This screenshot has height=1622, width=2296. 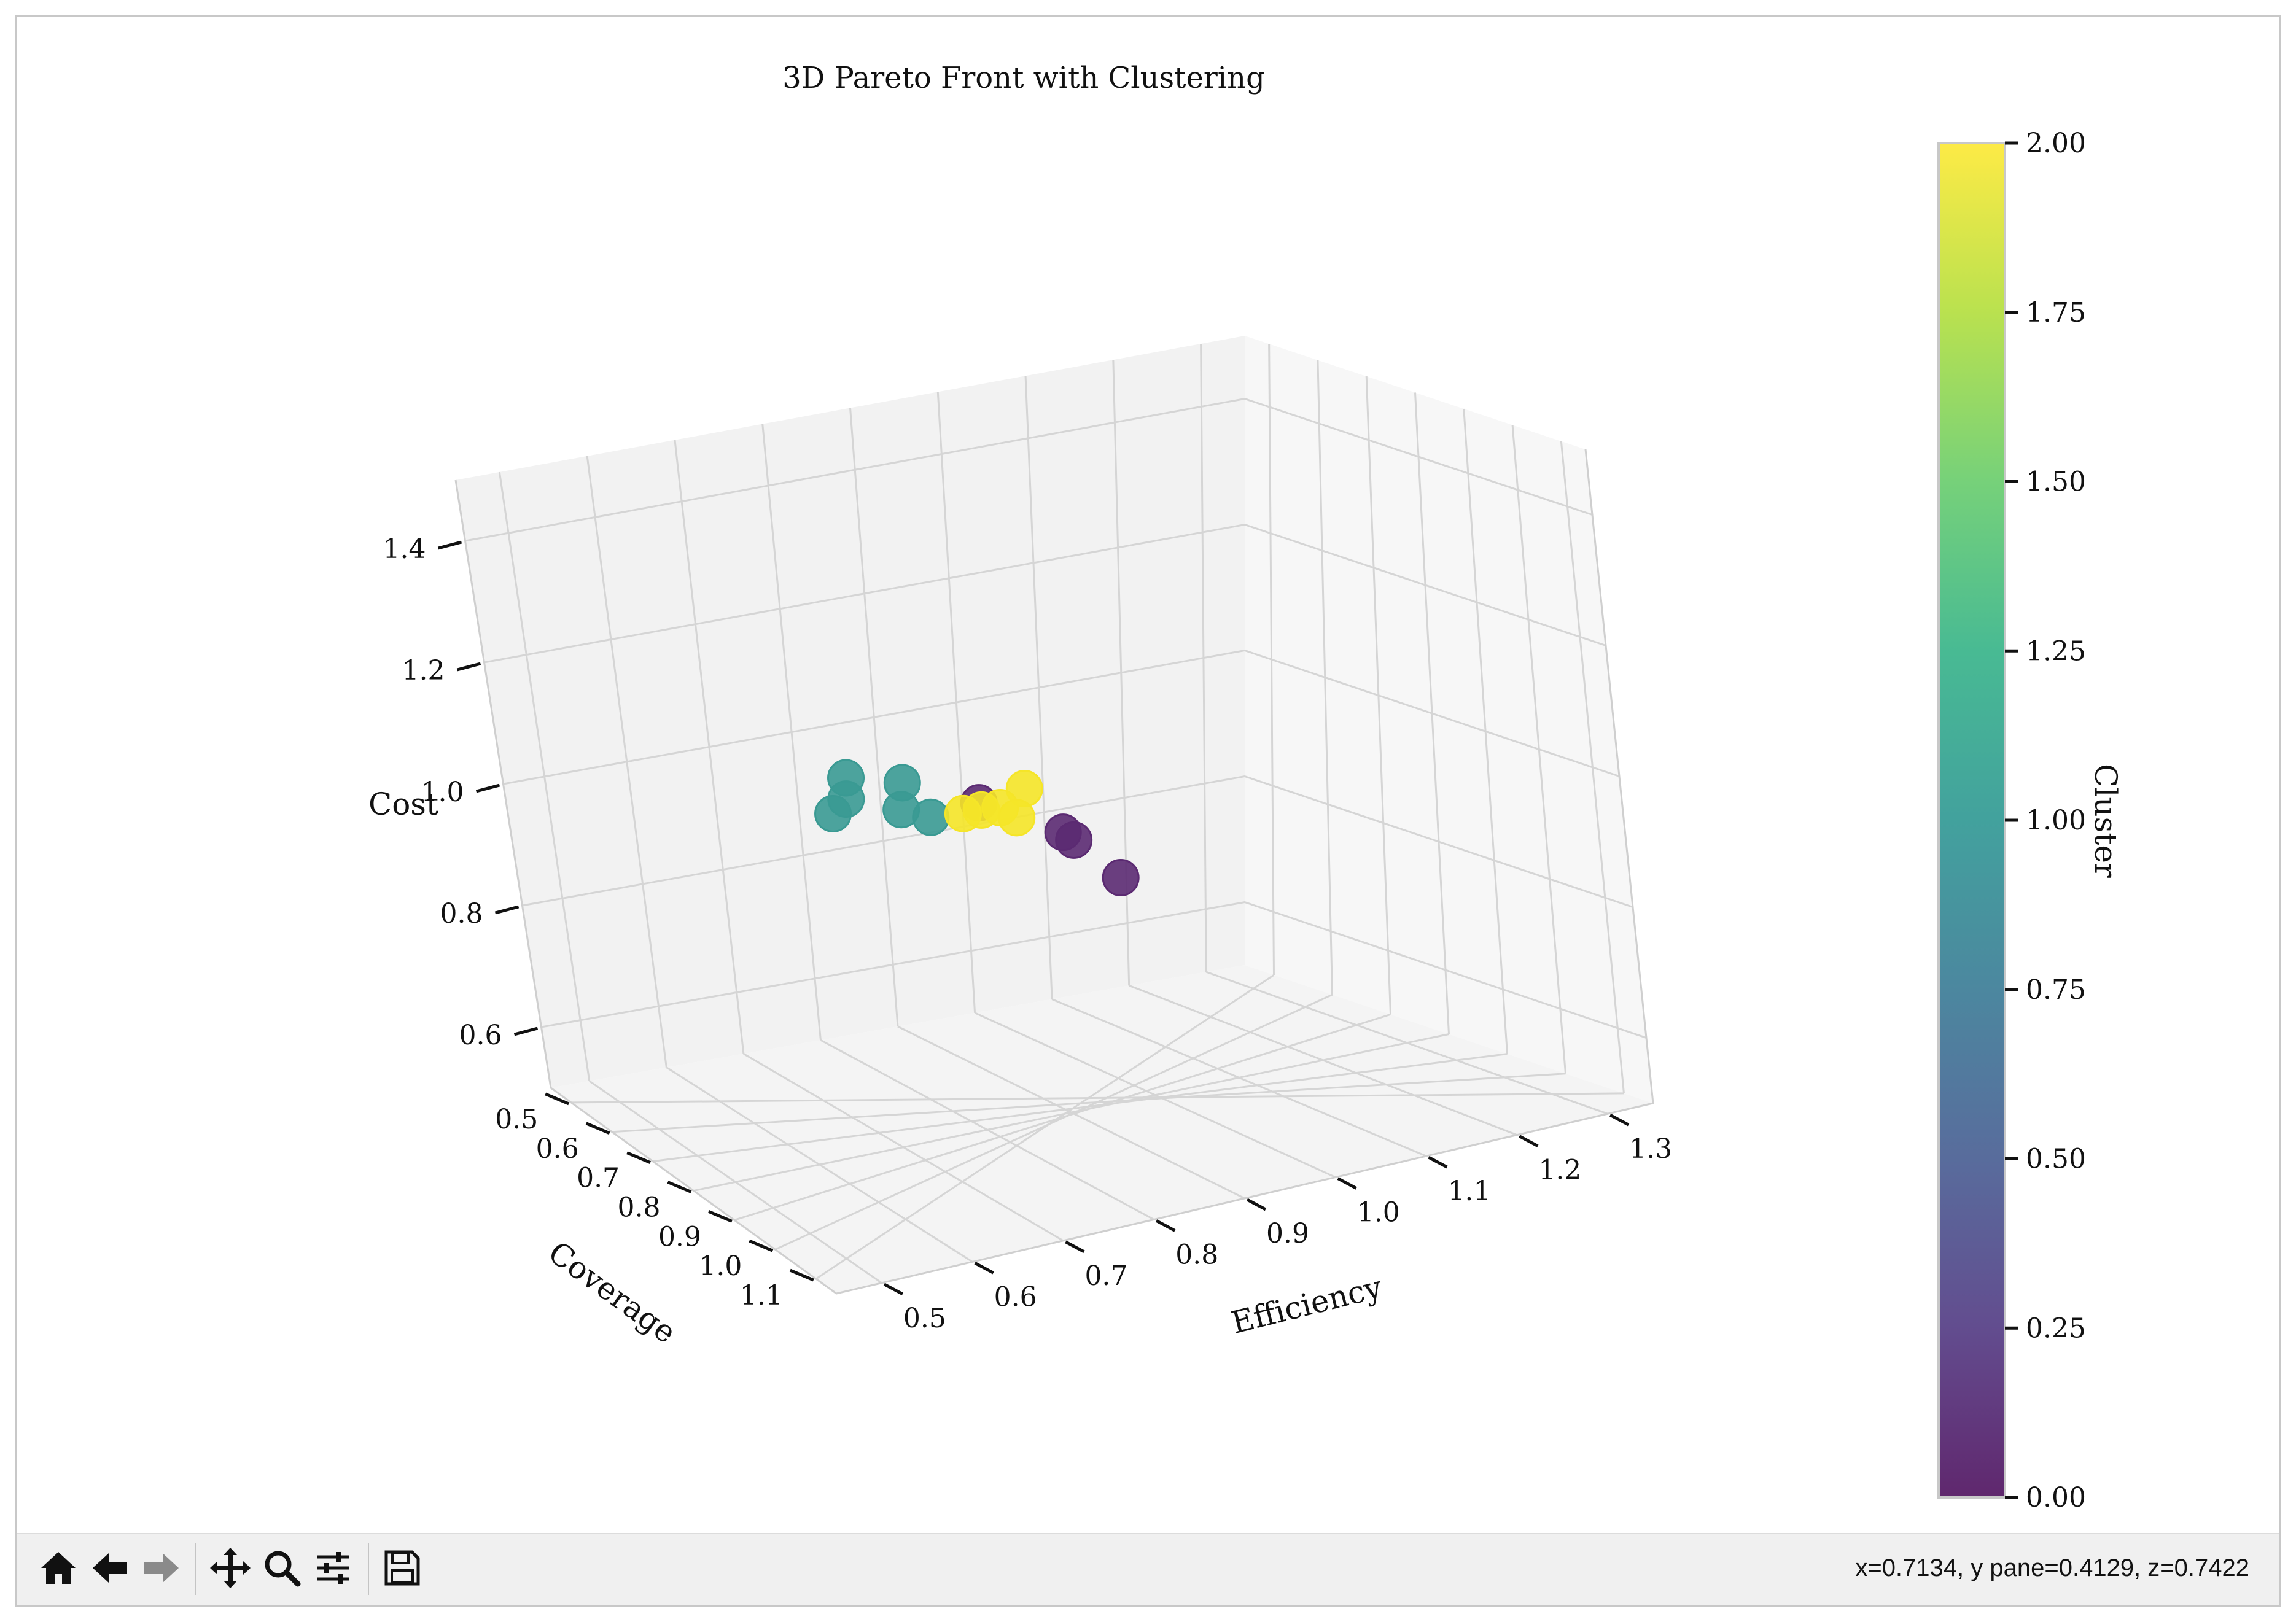 I want to click on coverage-tick-label: 1.1, so click(x=761, y=1296).